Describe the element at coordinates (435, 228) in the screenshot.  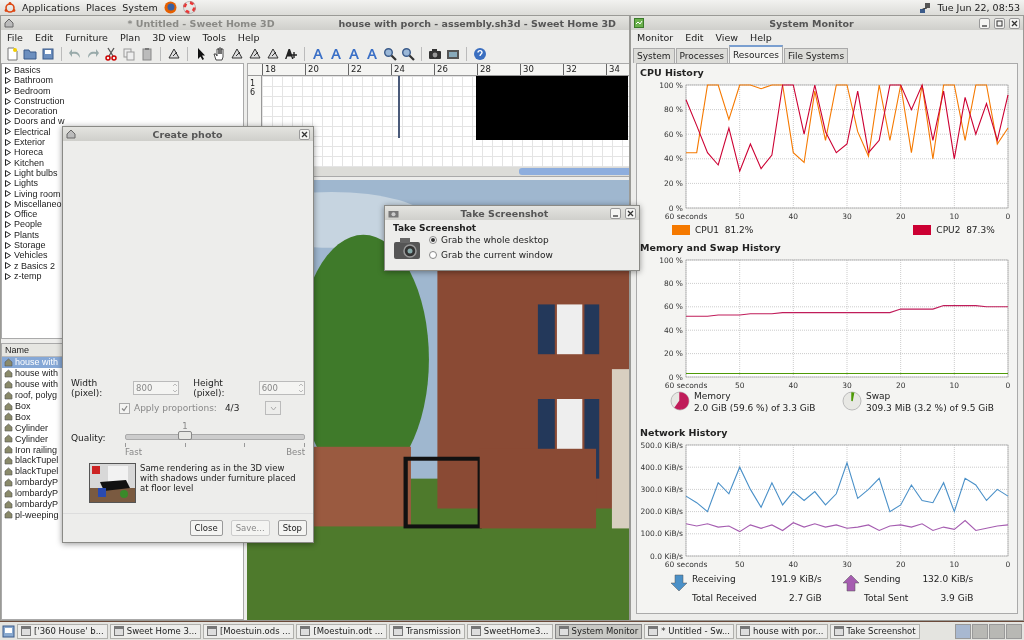
I see `section-heading: Take Screenshot` at that location.